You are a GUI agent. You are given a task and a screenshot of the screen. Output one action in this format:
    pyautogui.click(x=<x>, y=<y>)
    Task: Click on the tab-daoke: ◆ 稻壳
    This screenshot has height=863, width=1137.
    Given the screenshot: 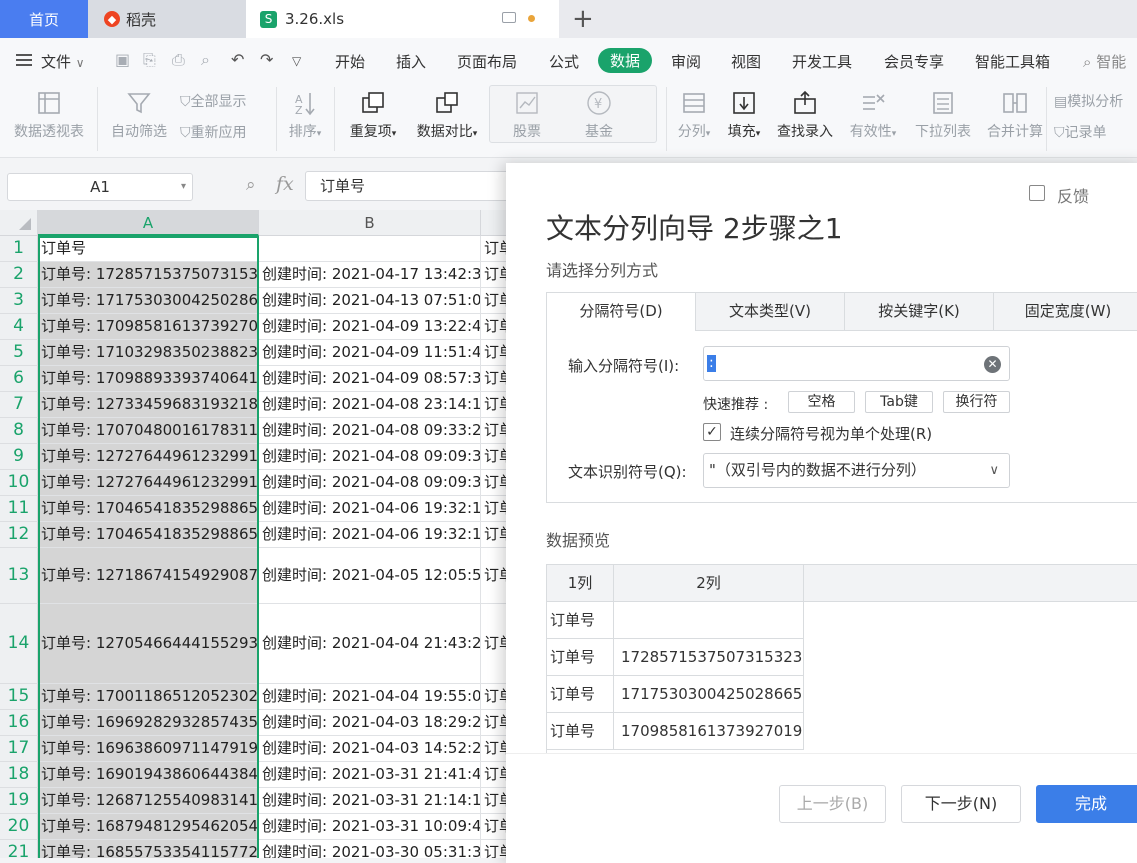 What is the action you would take?
    pyautogui.click(x=167, y=19)
    